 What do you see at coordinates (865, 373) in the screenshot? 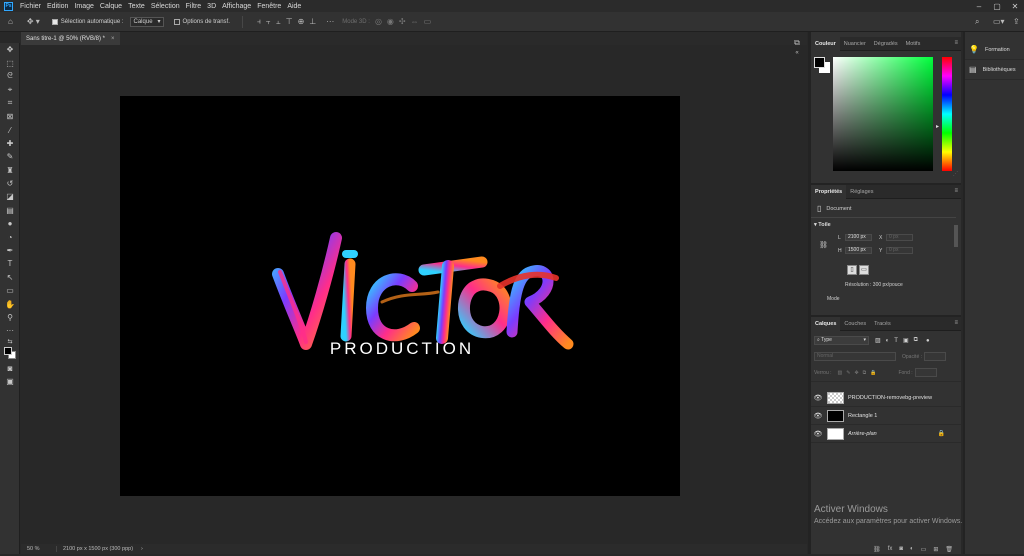
I see `lock-artboard-icon: ⧉` at bounding box center [865, 373].